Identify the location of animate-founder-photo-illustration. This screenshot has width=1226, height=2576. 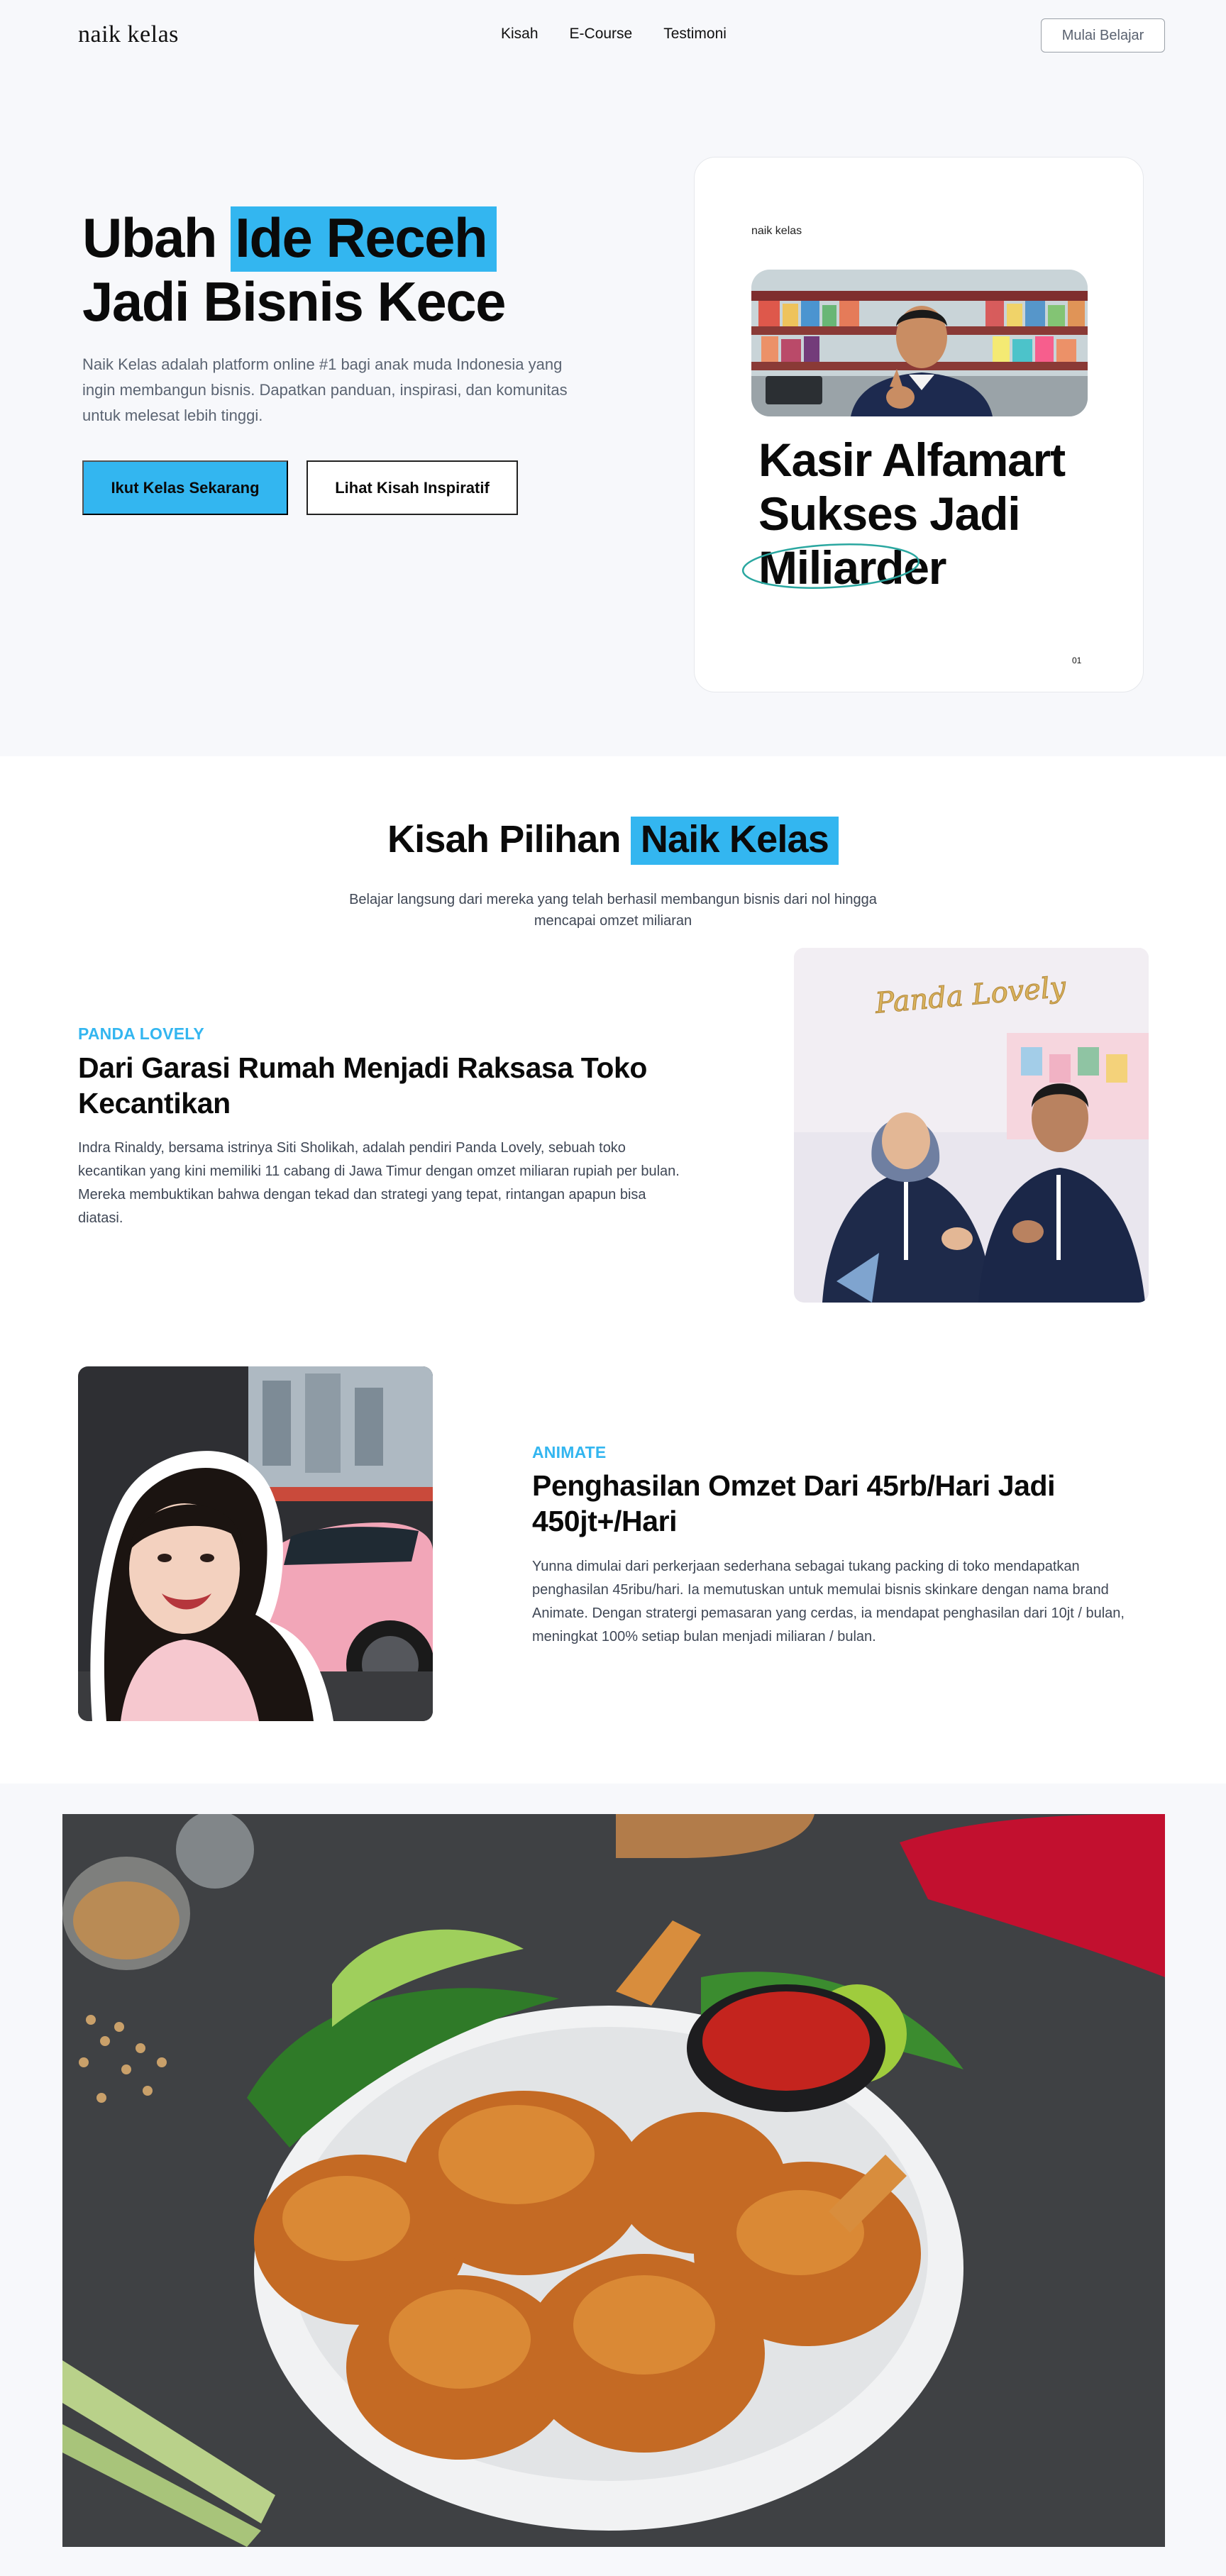
(255, 1543).